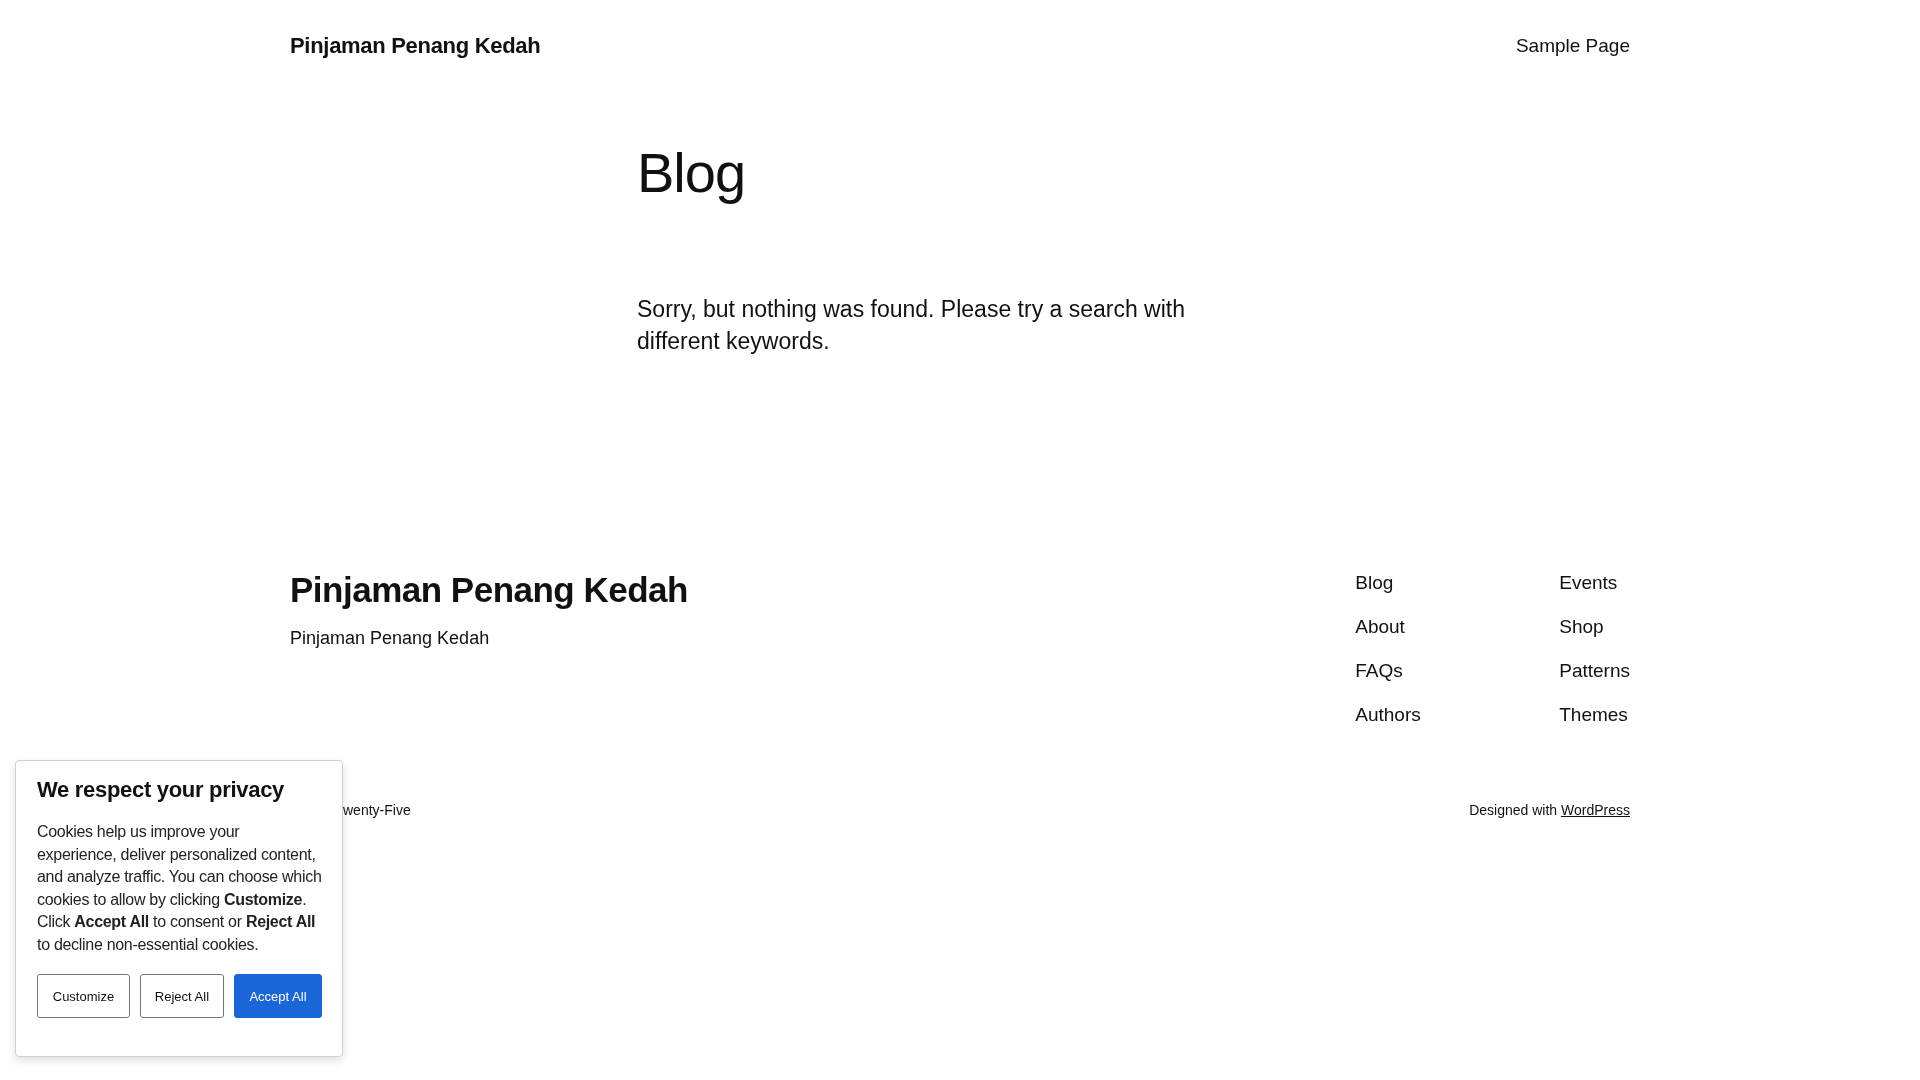 This screenshot has width=1920, height=1080. What do you see at coordinates (1594, 670) in the screenshot?
I see `footer-nav-link: Patterns` at bounding box center [1594, 670].